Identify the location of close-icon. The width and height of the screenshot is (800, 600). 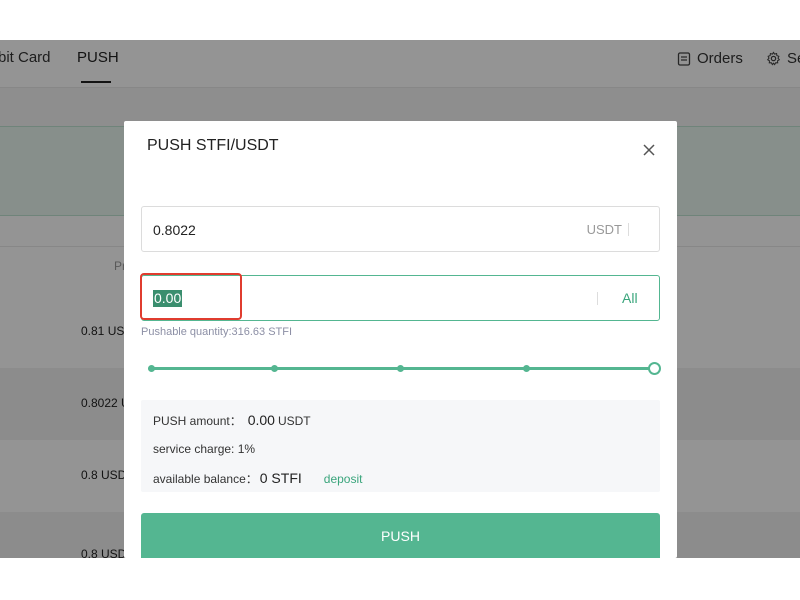
(649, 150).